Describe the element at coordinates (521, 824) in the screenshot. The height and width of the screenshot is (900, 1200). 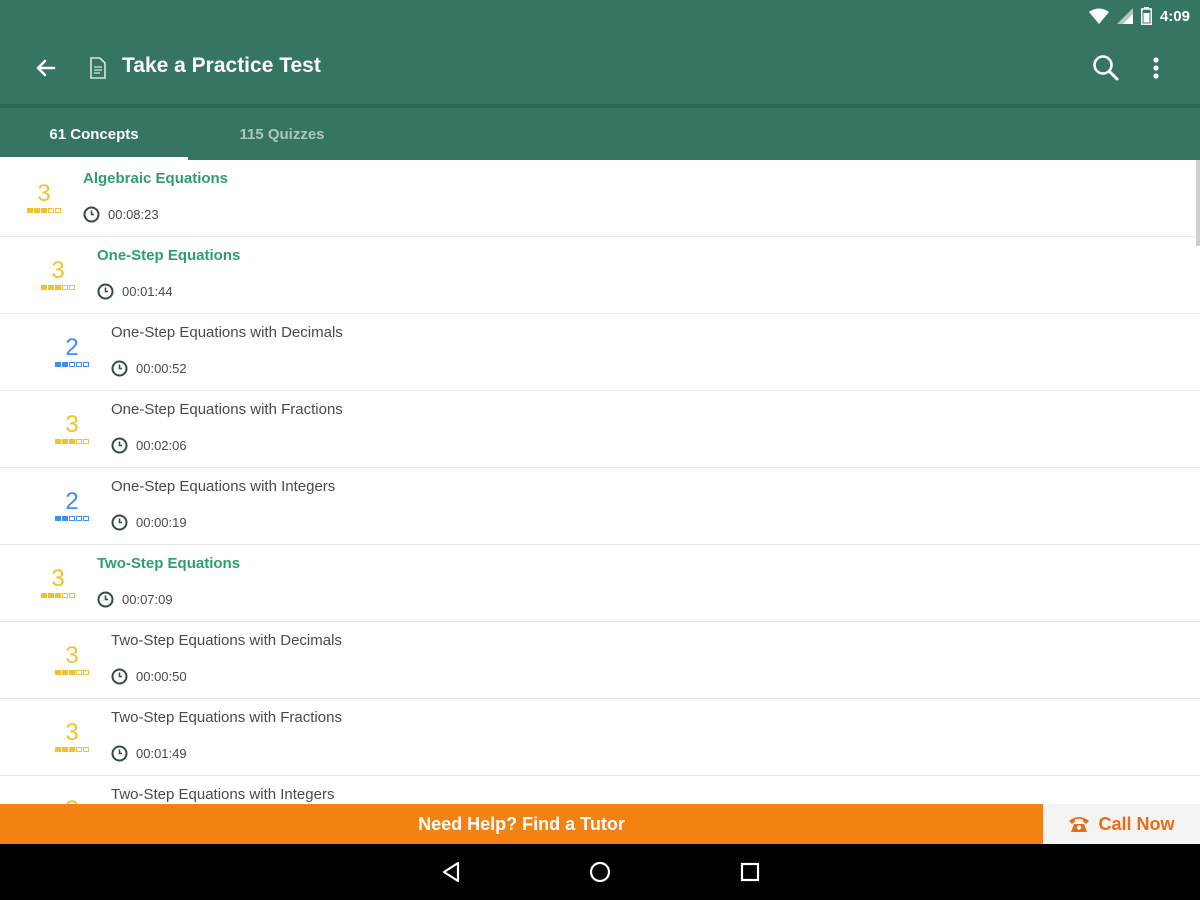
I see `find-tutor-button: Need Help? Find a Tutor` at that location.